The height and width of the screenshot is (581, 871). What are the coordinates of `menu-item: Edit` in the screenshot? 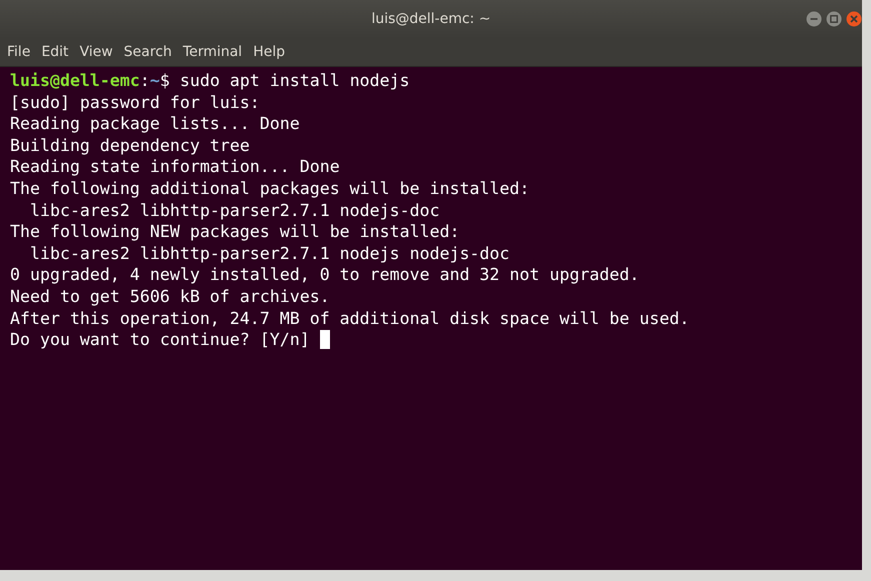 It's located at (55, 52).